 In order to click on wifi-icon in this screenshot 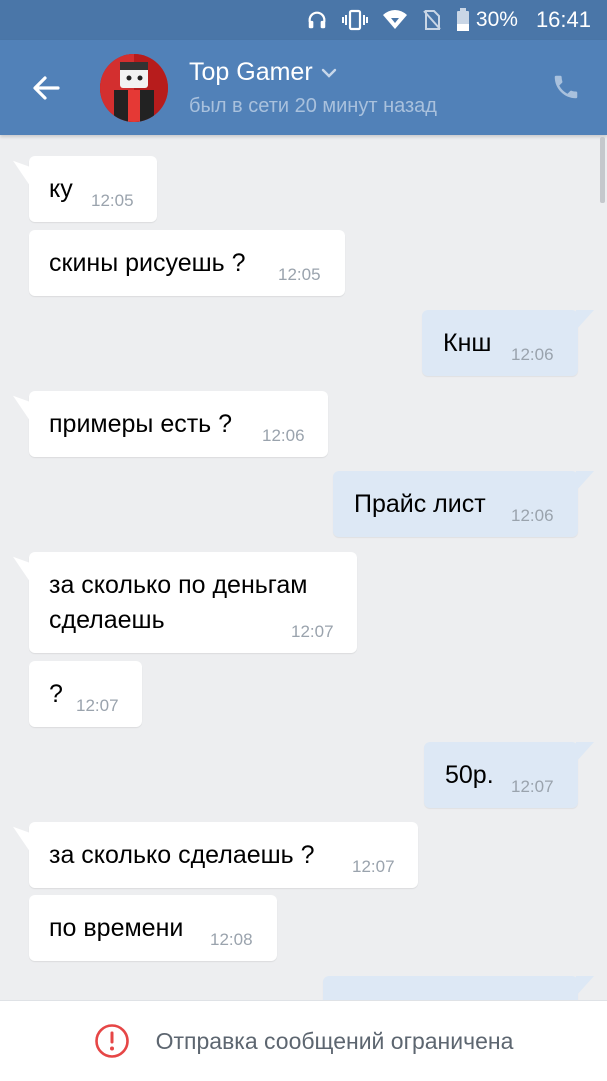, I will do `click(395, 20)`.